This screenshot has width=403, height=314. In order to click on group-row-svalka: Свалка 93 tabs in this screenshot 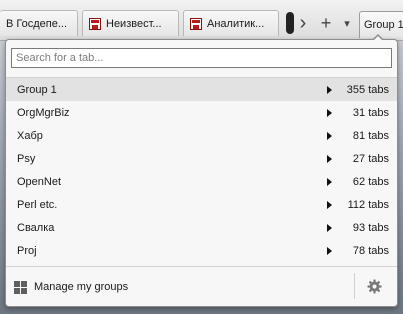, I will do `click(201, 227)`.